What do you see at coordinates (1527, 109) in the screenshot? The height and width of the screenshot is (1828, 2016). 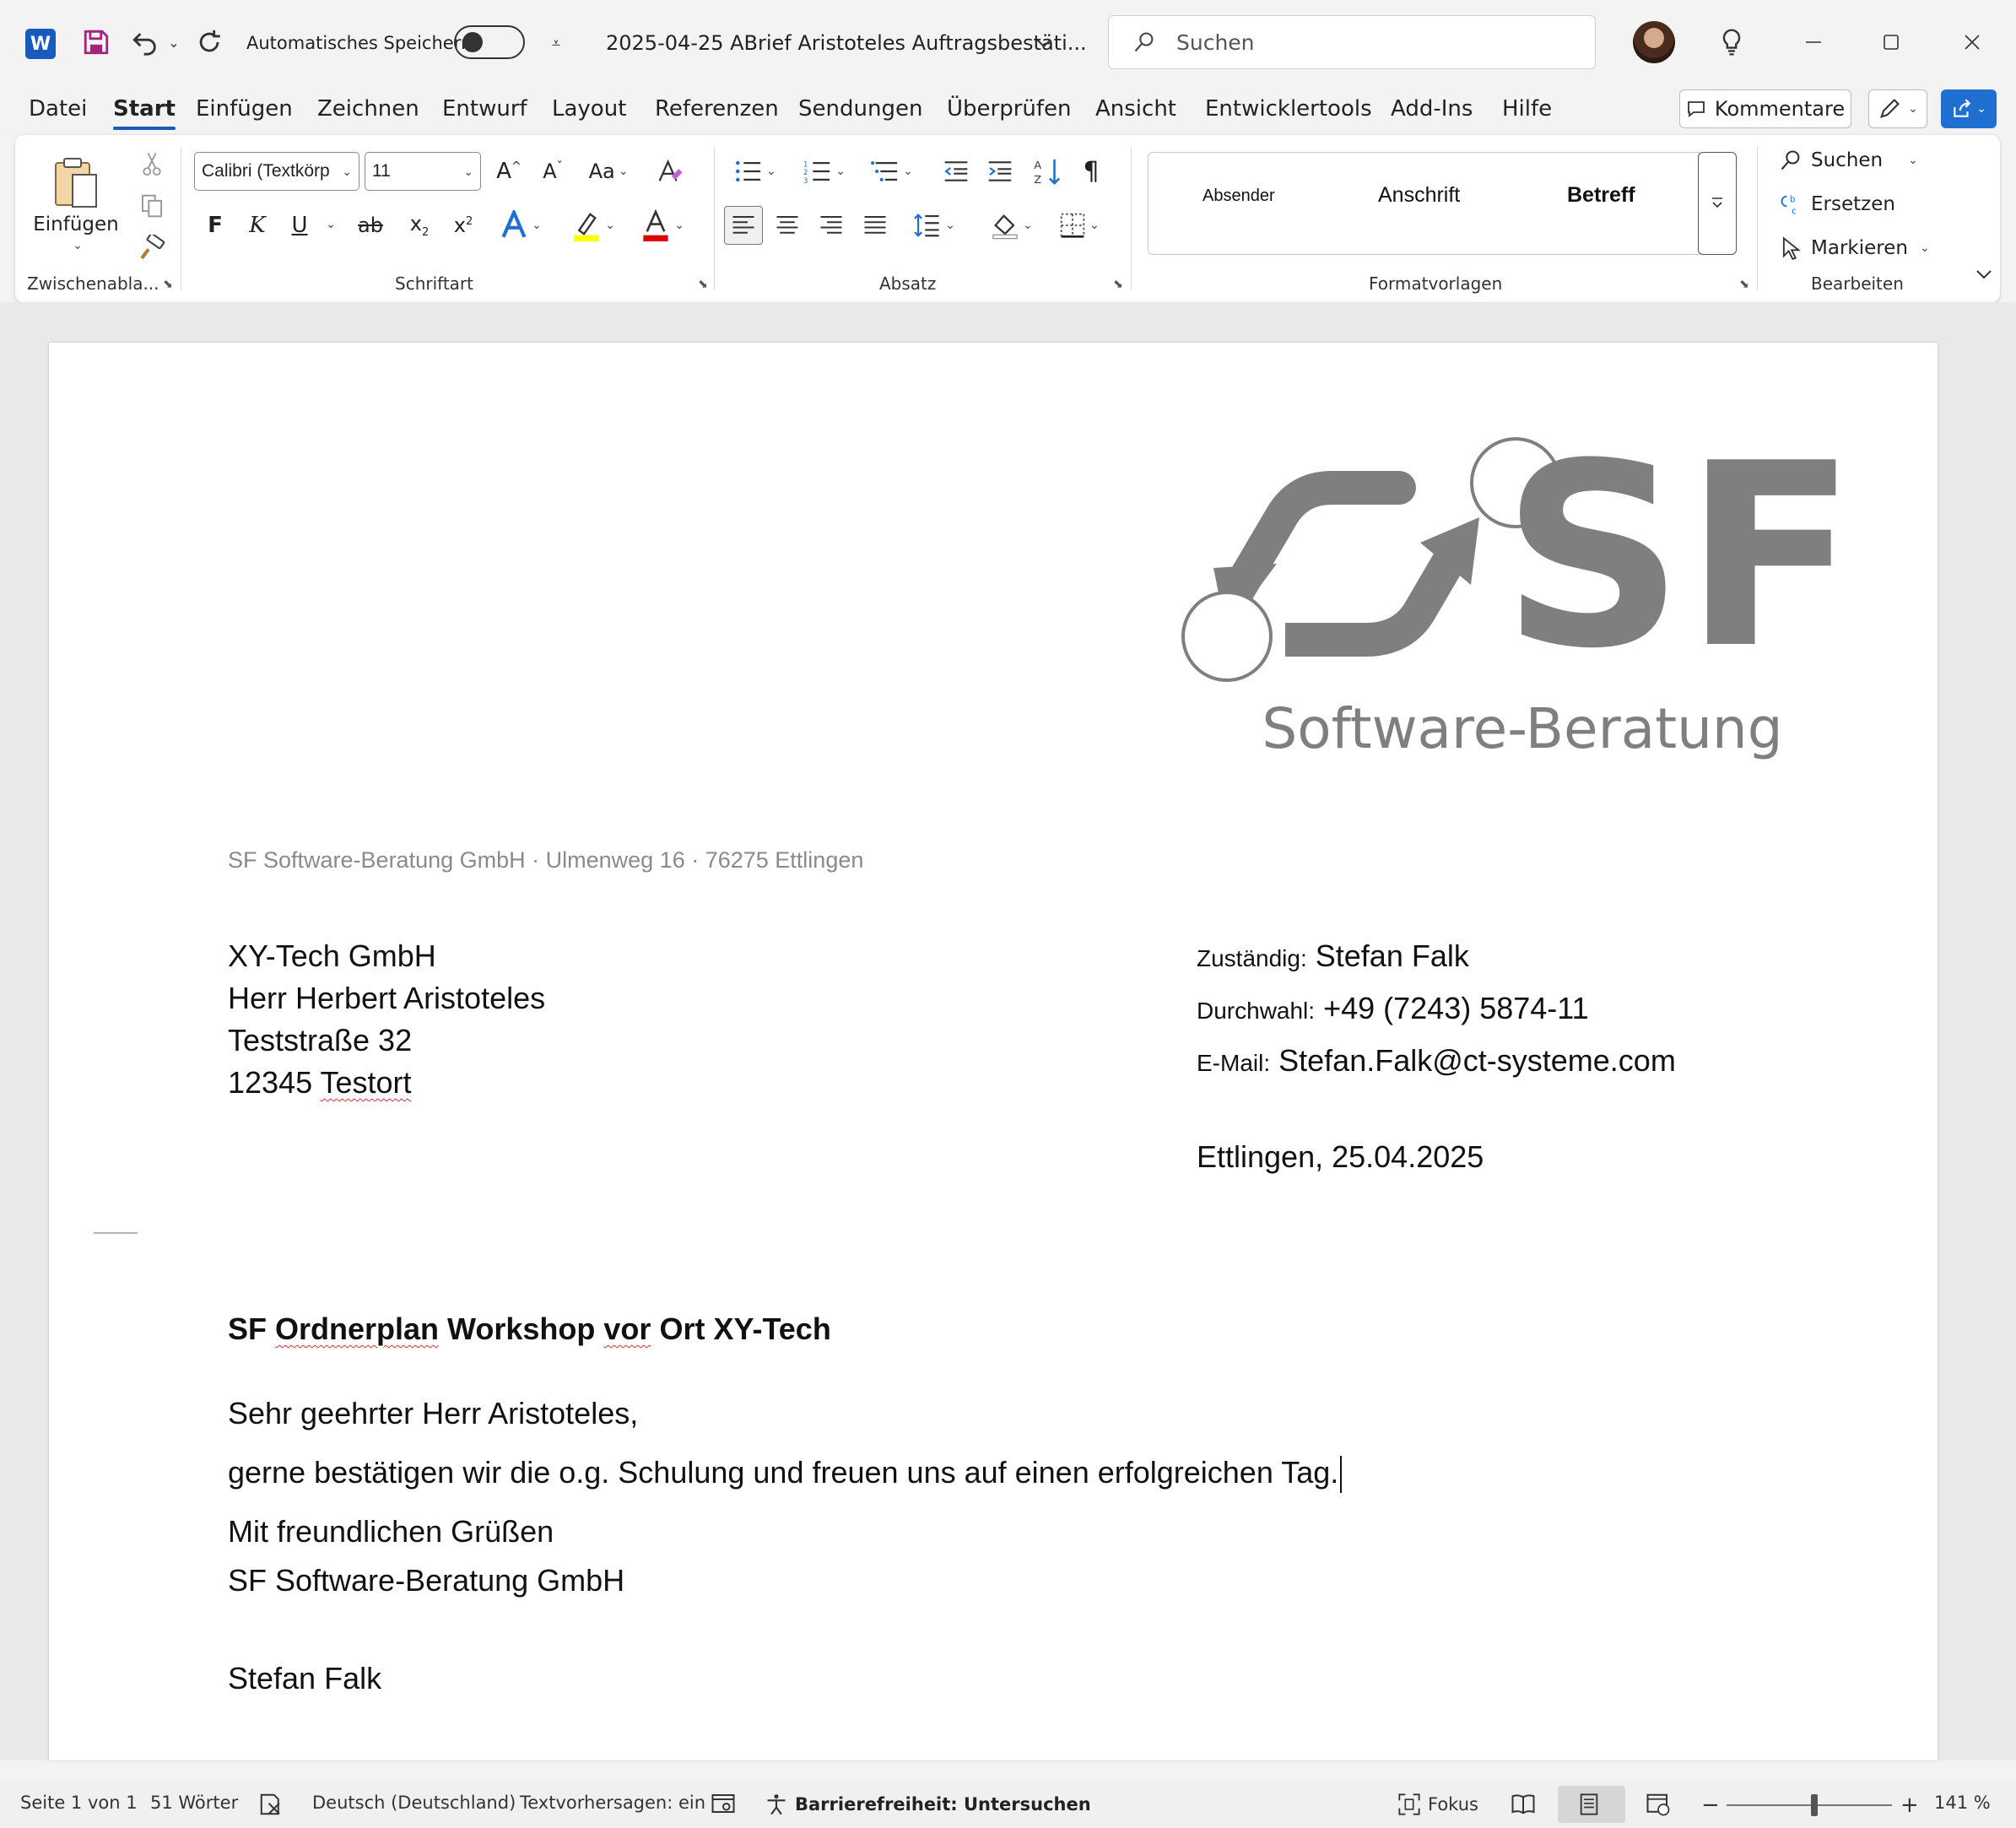 I see `tab-hilfe: Hilfe` at bounding box center [1527, 109].